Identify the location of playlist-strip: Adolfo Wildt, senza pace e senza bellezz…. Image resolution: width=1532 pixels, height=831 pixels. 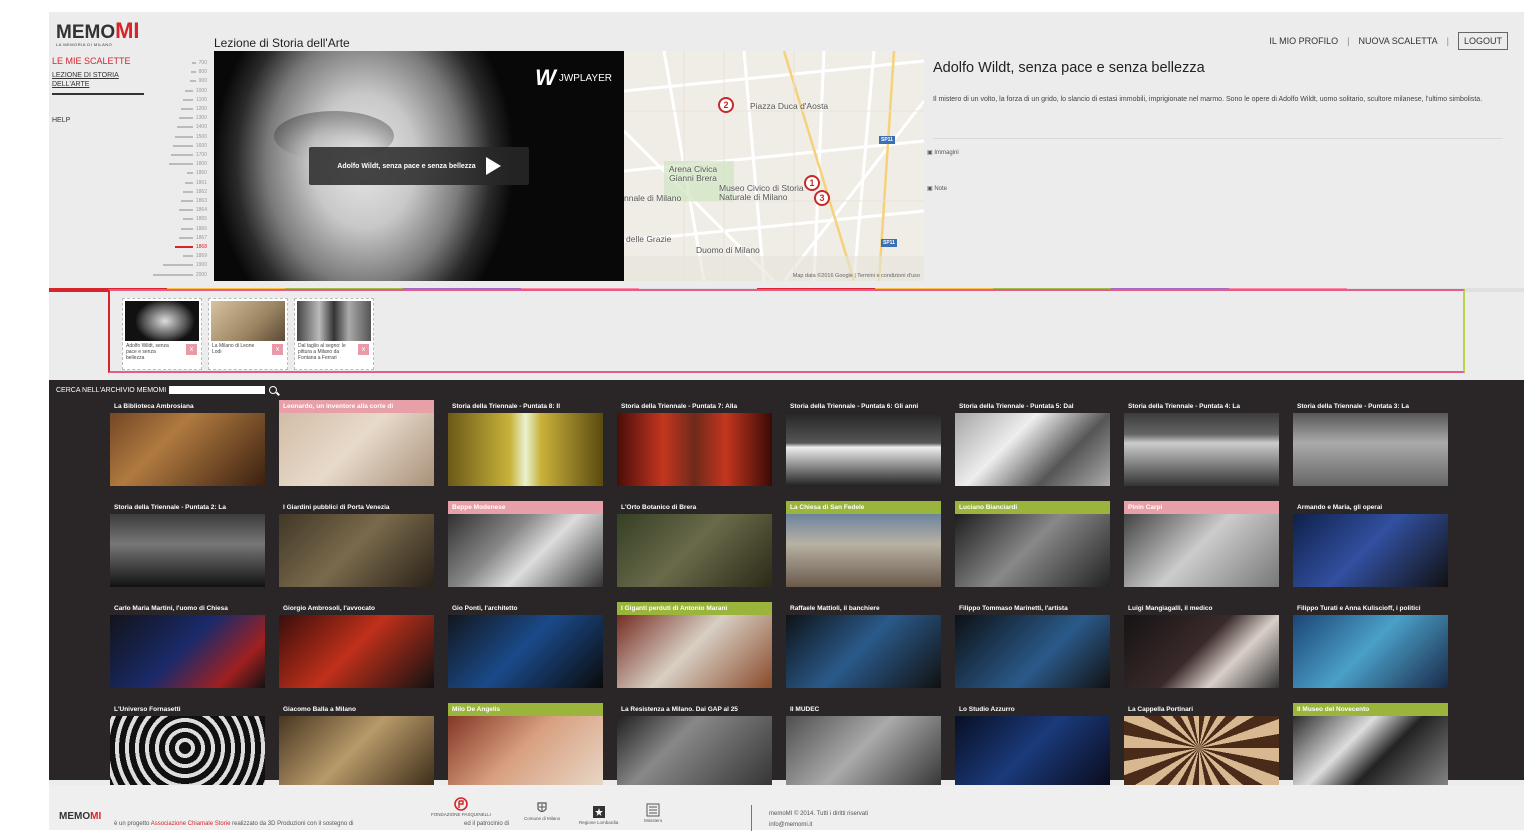
(786, 331).